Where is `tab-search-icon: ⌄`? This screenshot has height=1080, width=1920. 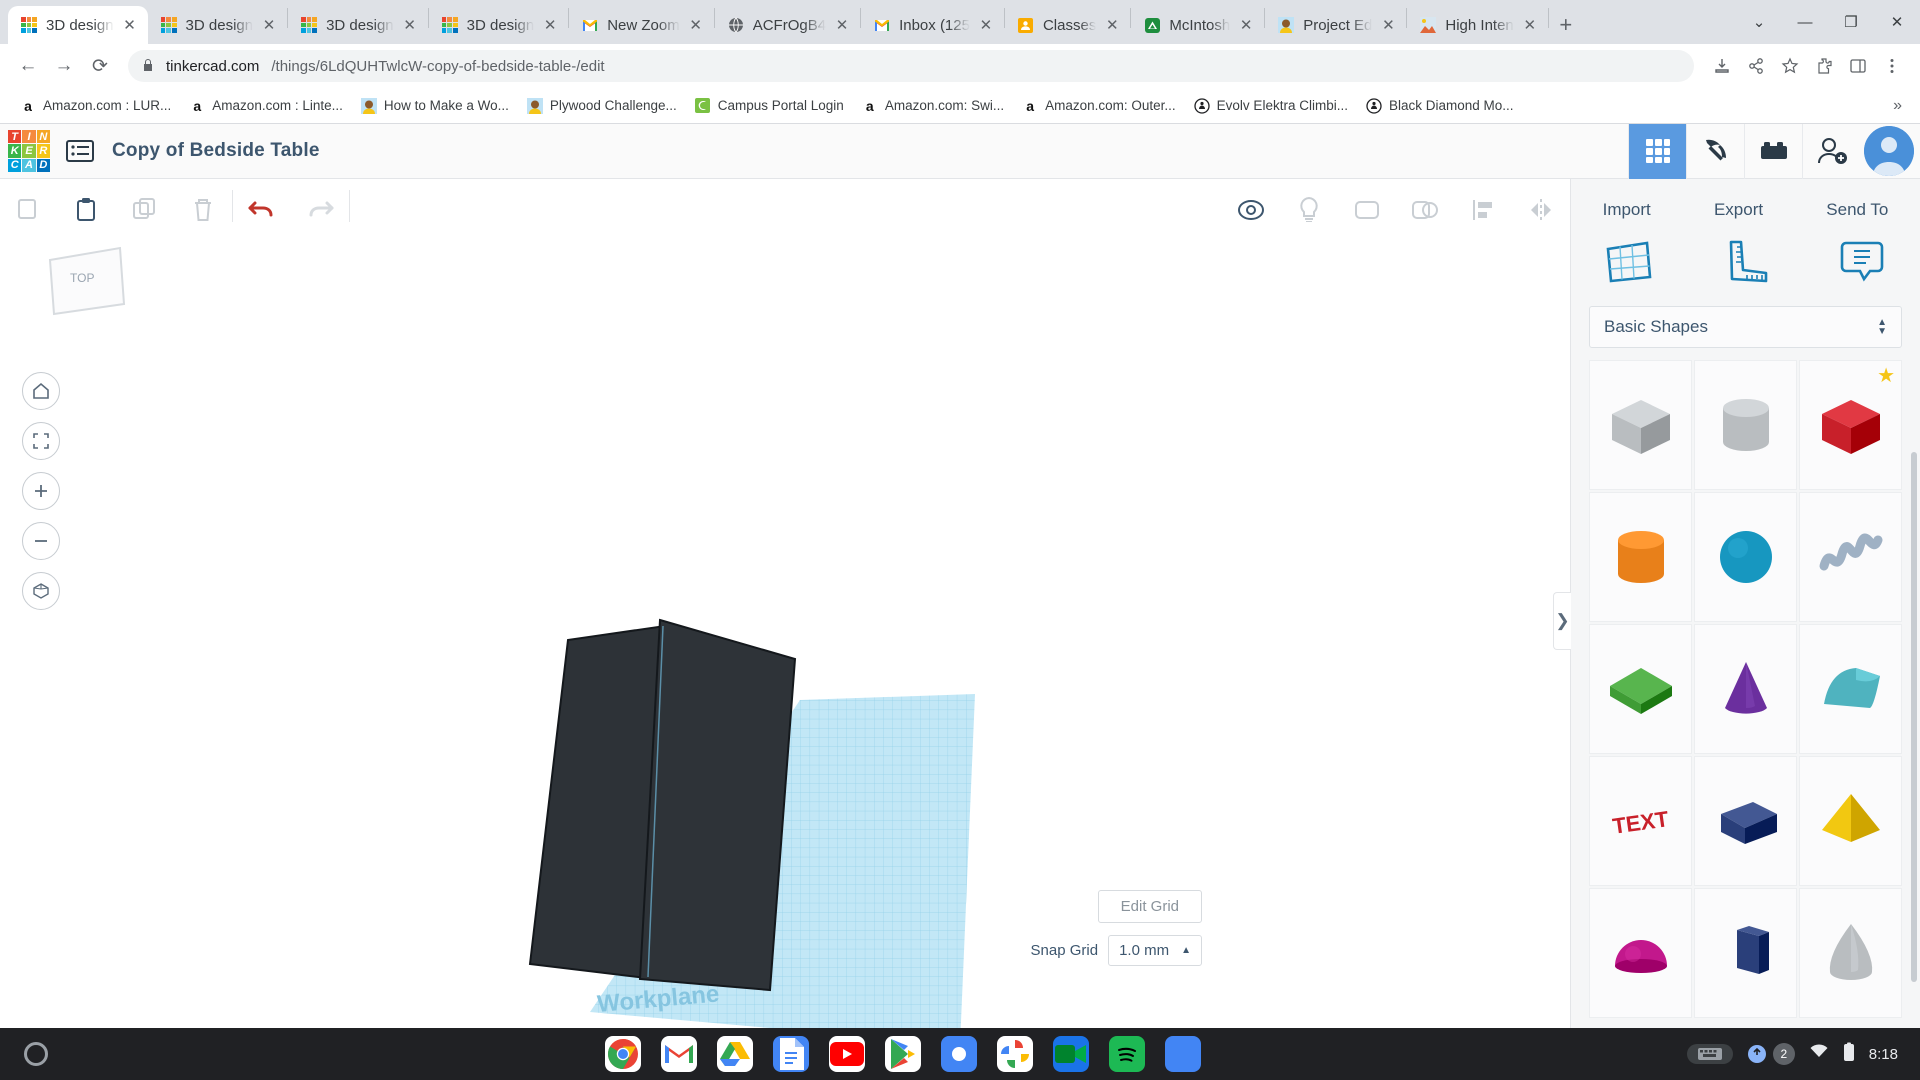 tab-search-icon: ⌄ is located at coordinates (1759, 22).